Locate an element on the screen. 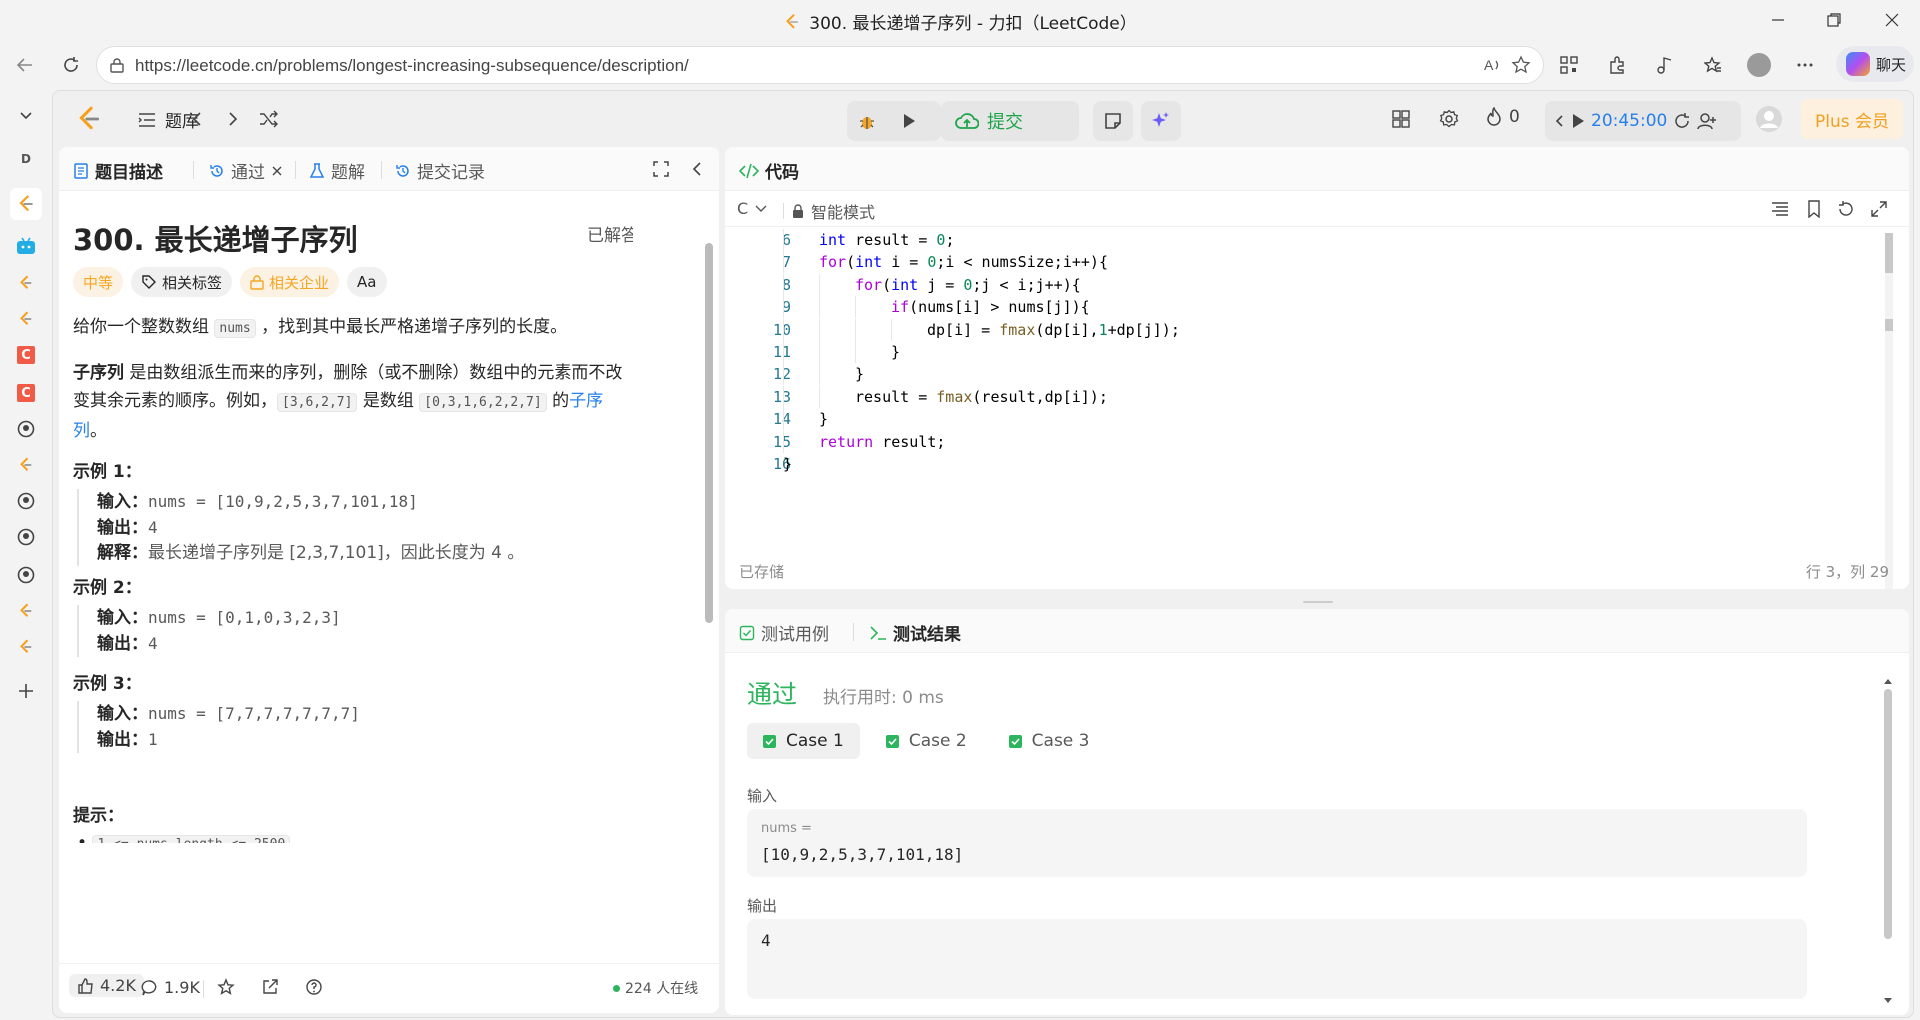 This screenshot has width=1920, height=1020. timer-widget: 20:45:00 is located at coordinates (1643, 121).